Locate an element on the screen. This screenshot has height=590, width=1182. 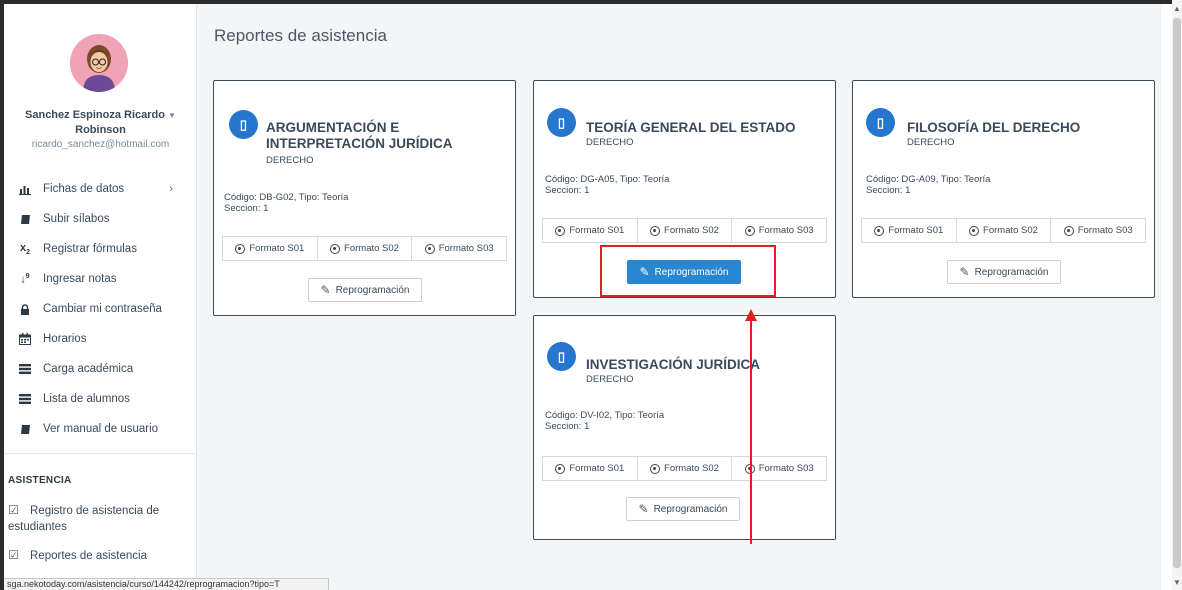
sidebar-item-fichas-de-datos: Fichas de datos › is located at coordinates (100, 189).